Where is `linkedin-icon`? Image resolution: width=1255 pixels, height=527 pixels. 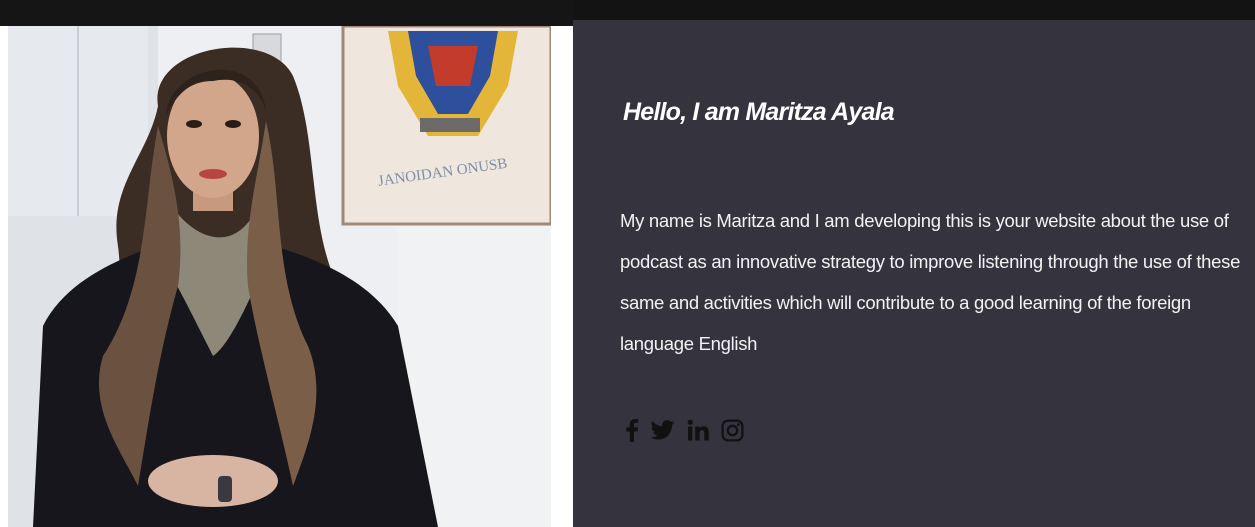 linkedin-icon is located at coordinates (698, 430).